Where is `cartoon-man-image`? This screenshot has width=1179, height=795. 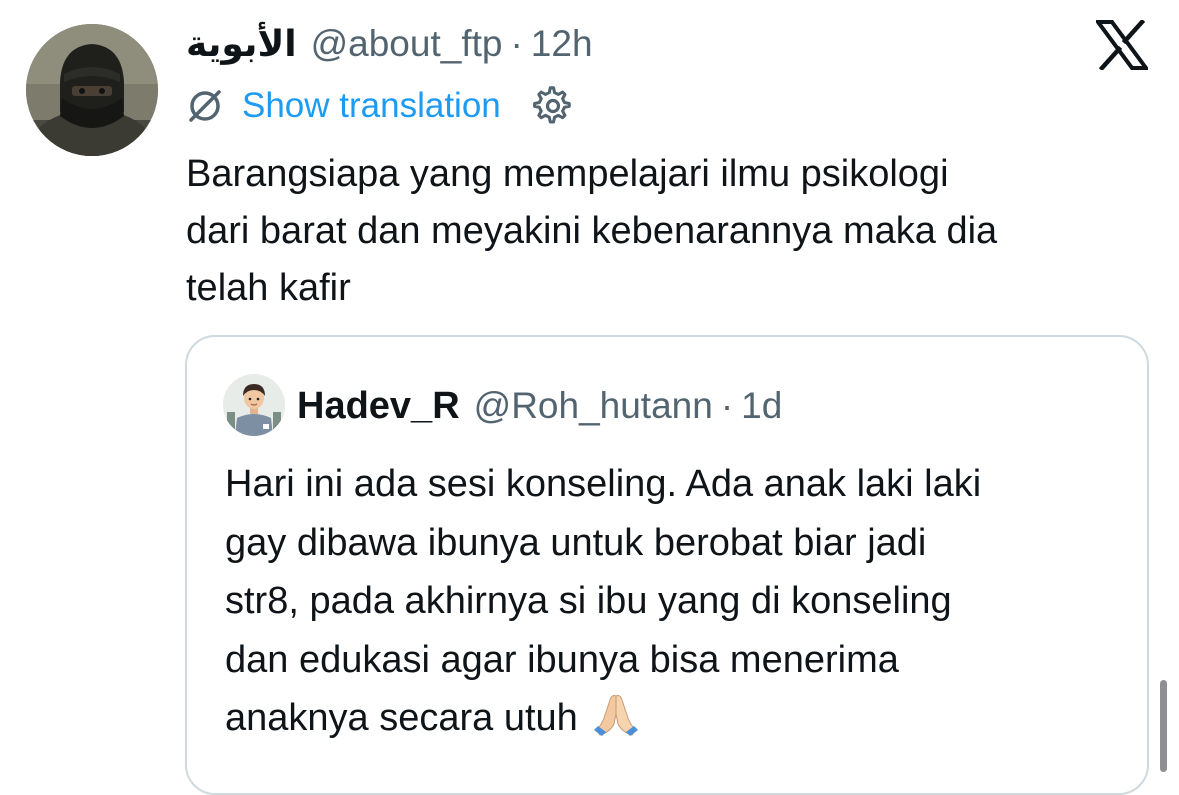 cartoon-man-image is located at coordinates (254, 405).